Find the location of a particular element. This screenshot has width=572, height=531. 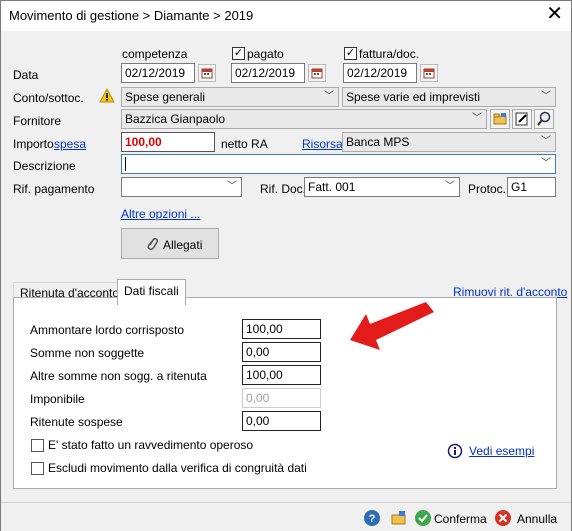

vedi-esempi-link: Vedi esempi is located at coordinates (501, 451).